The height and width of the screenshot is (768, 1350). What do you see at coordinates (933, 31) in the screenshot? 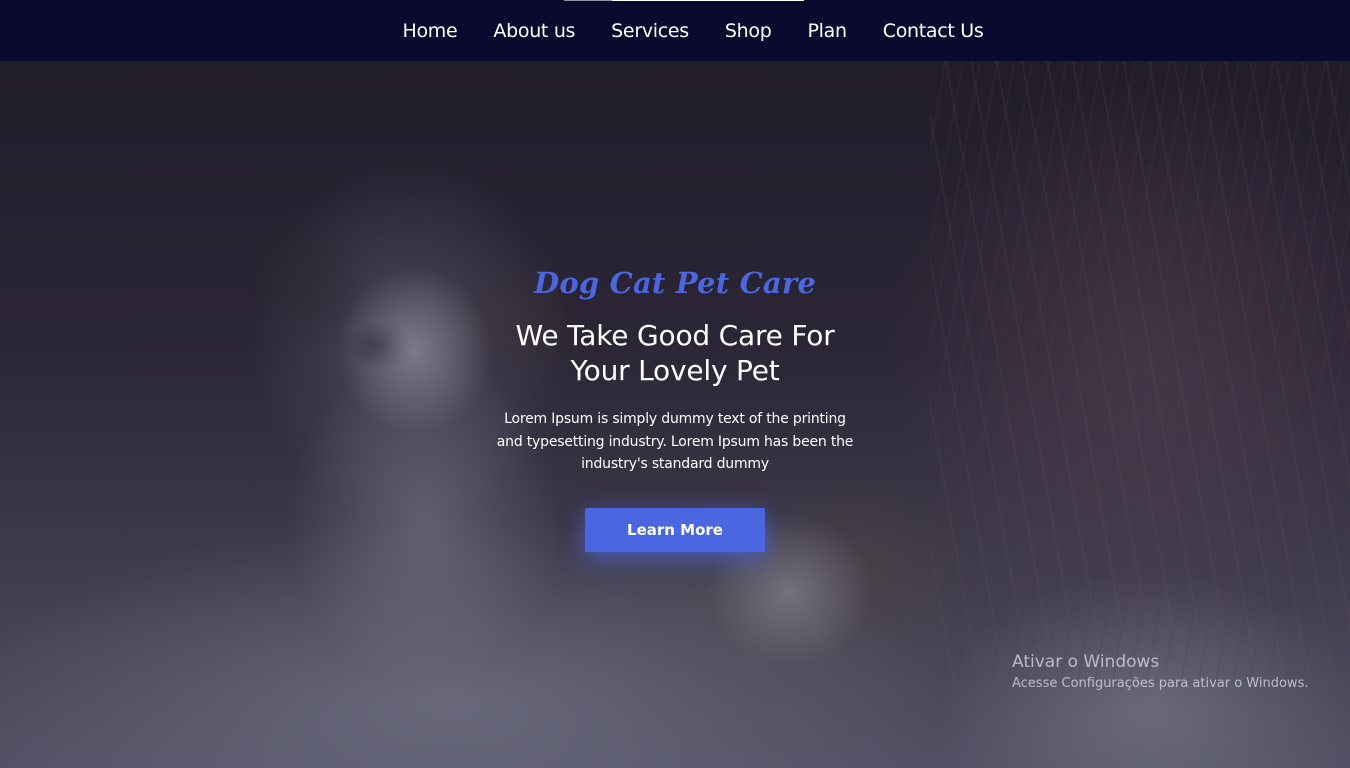
I see `nav-item-contact-us: Contact Us` at bounding box center [933, 31].